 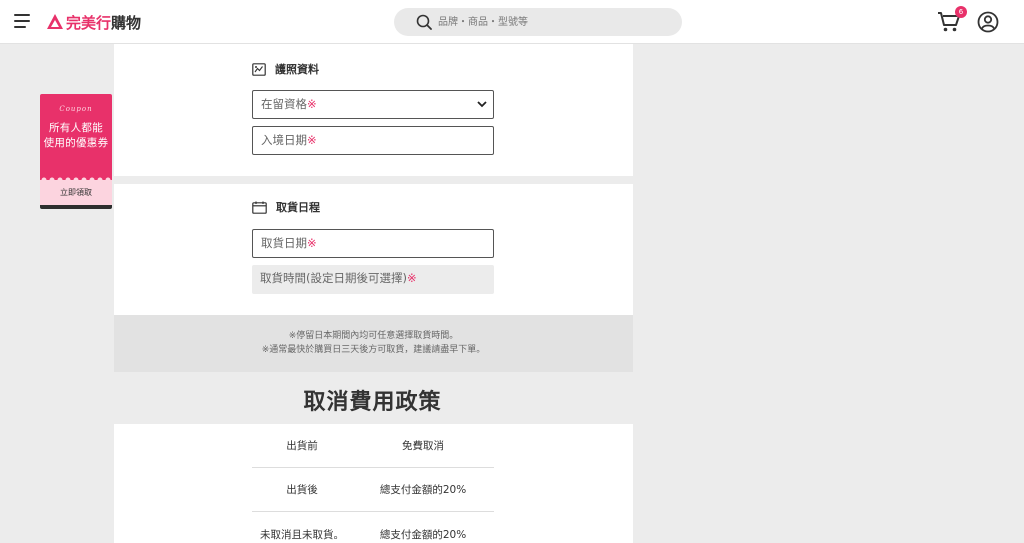 I want to click on search-input, so click(x=548, y=22).